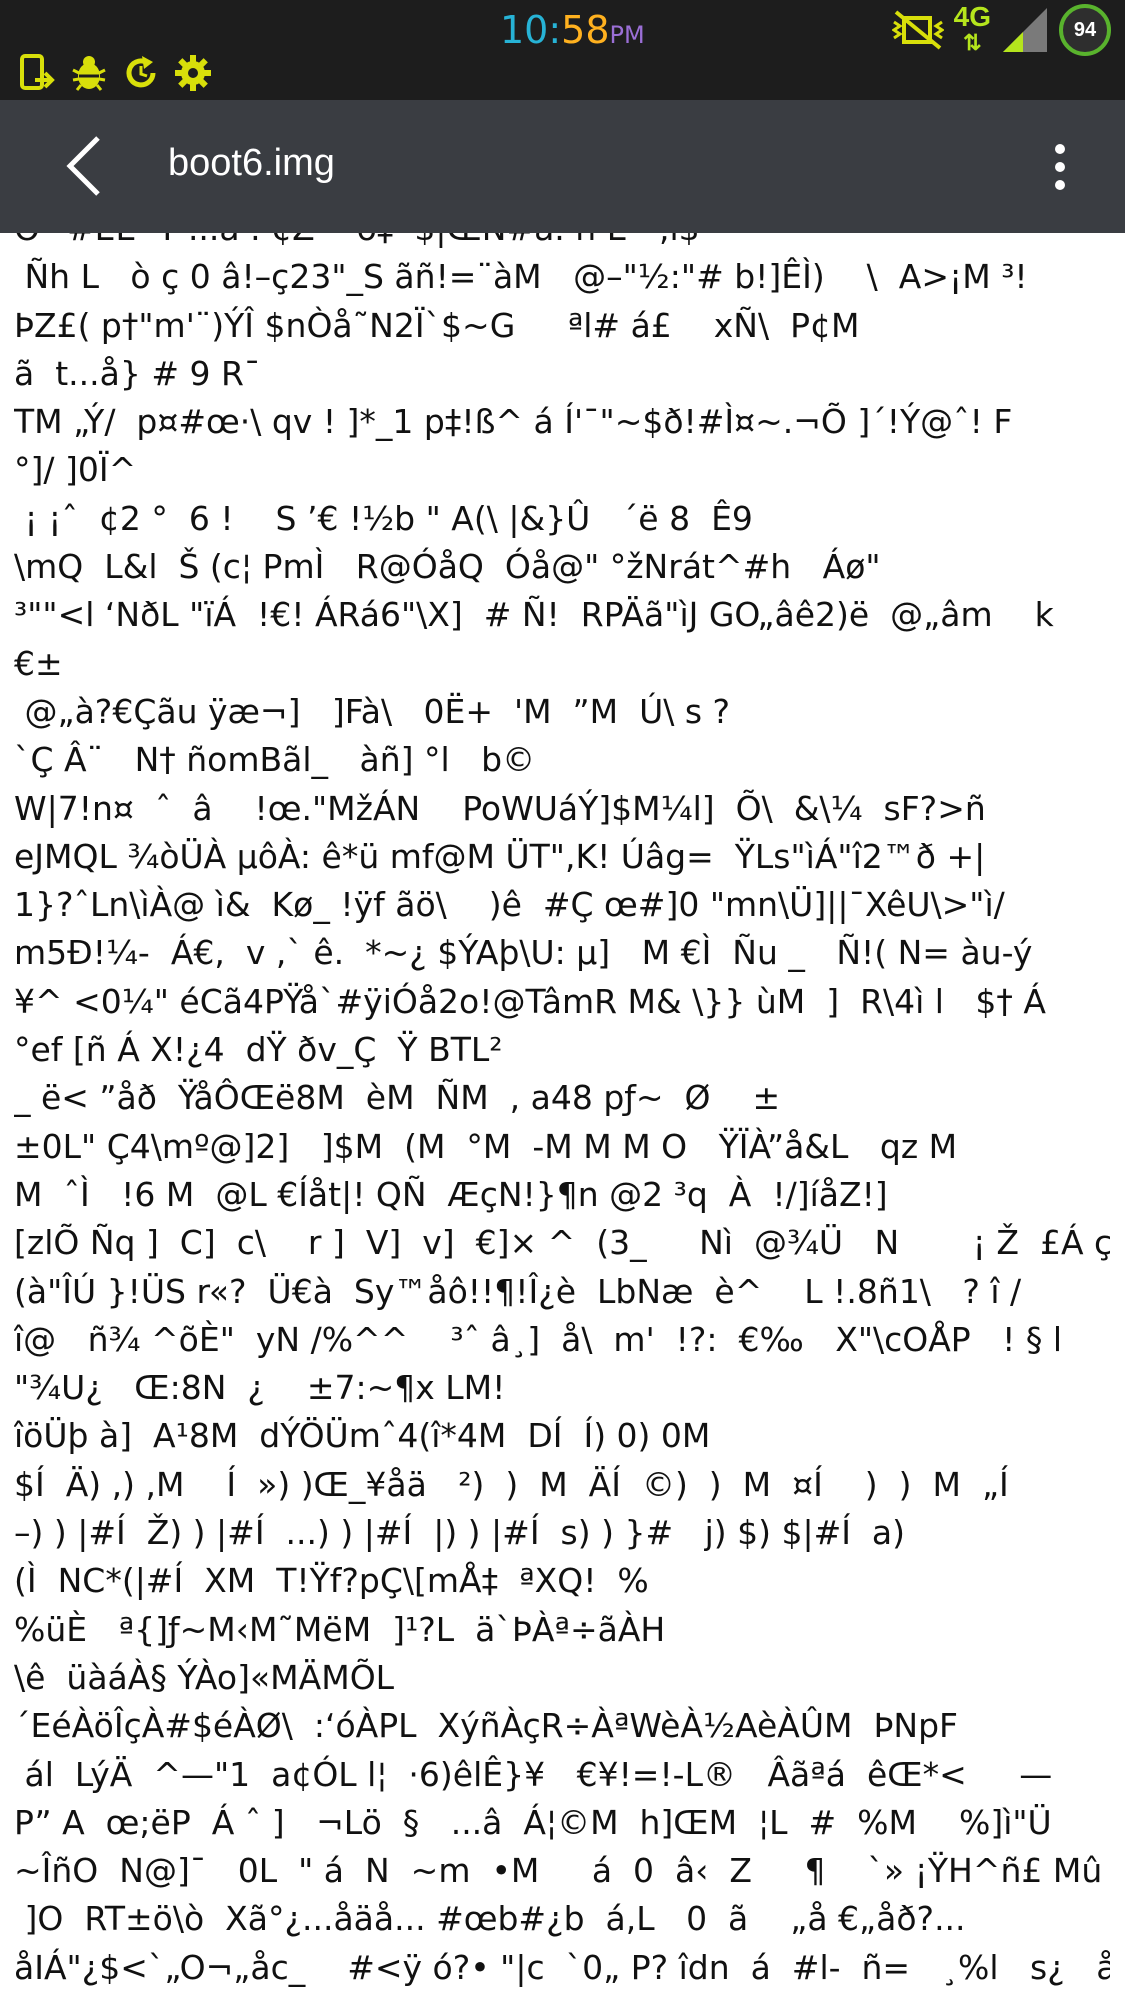 The height and width of the screenshot is (2000, 1125). I want to click on text-line: °ef [ñ Á X!¿4 dŸ ðv_Ç Ÿ BTL², so click(258, 1050).